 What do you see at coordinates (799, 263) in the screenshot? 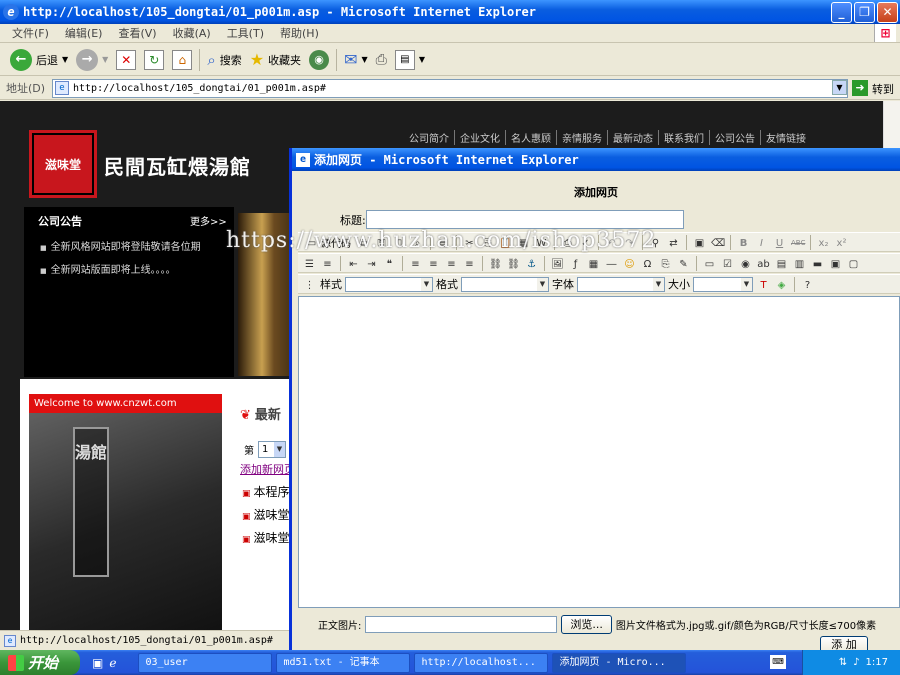
I see `select-field-icon: ▥` at bounding box center [799, 263].